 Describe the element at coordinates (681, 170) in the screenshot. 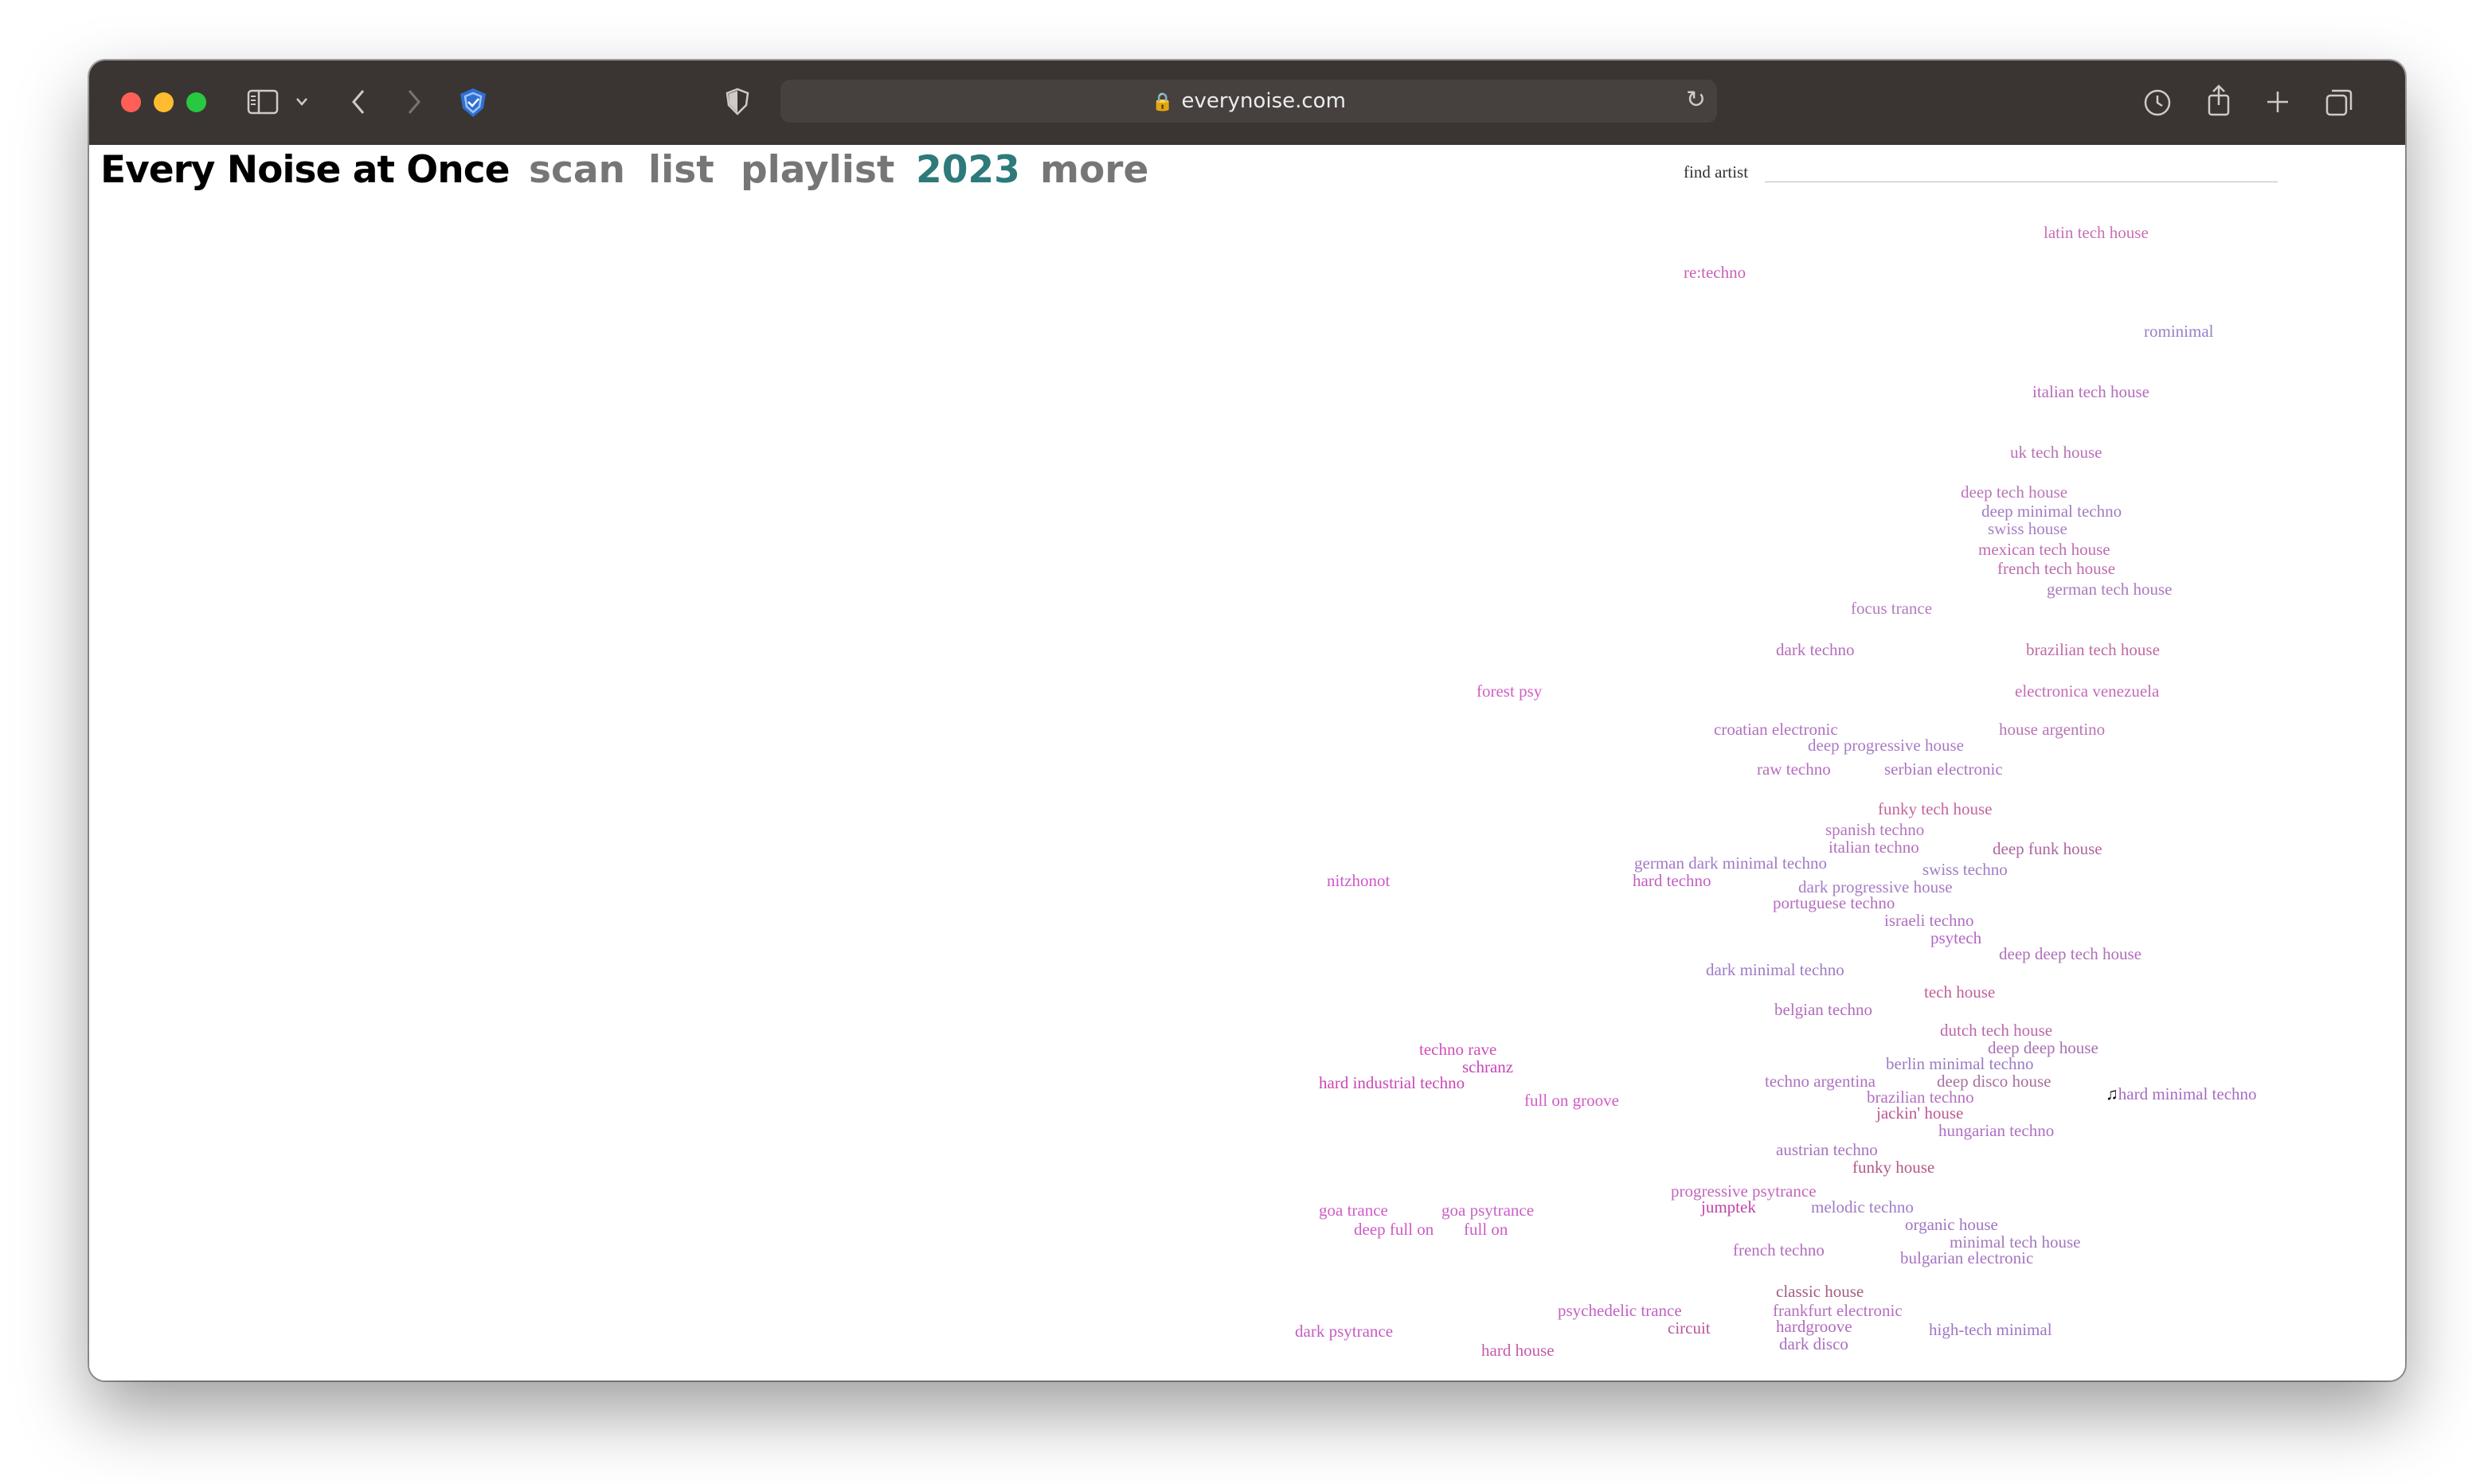

I see `nav-list: list` at that location.